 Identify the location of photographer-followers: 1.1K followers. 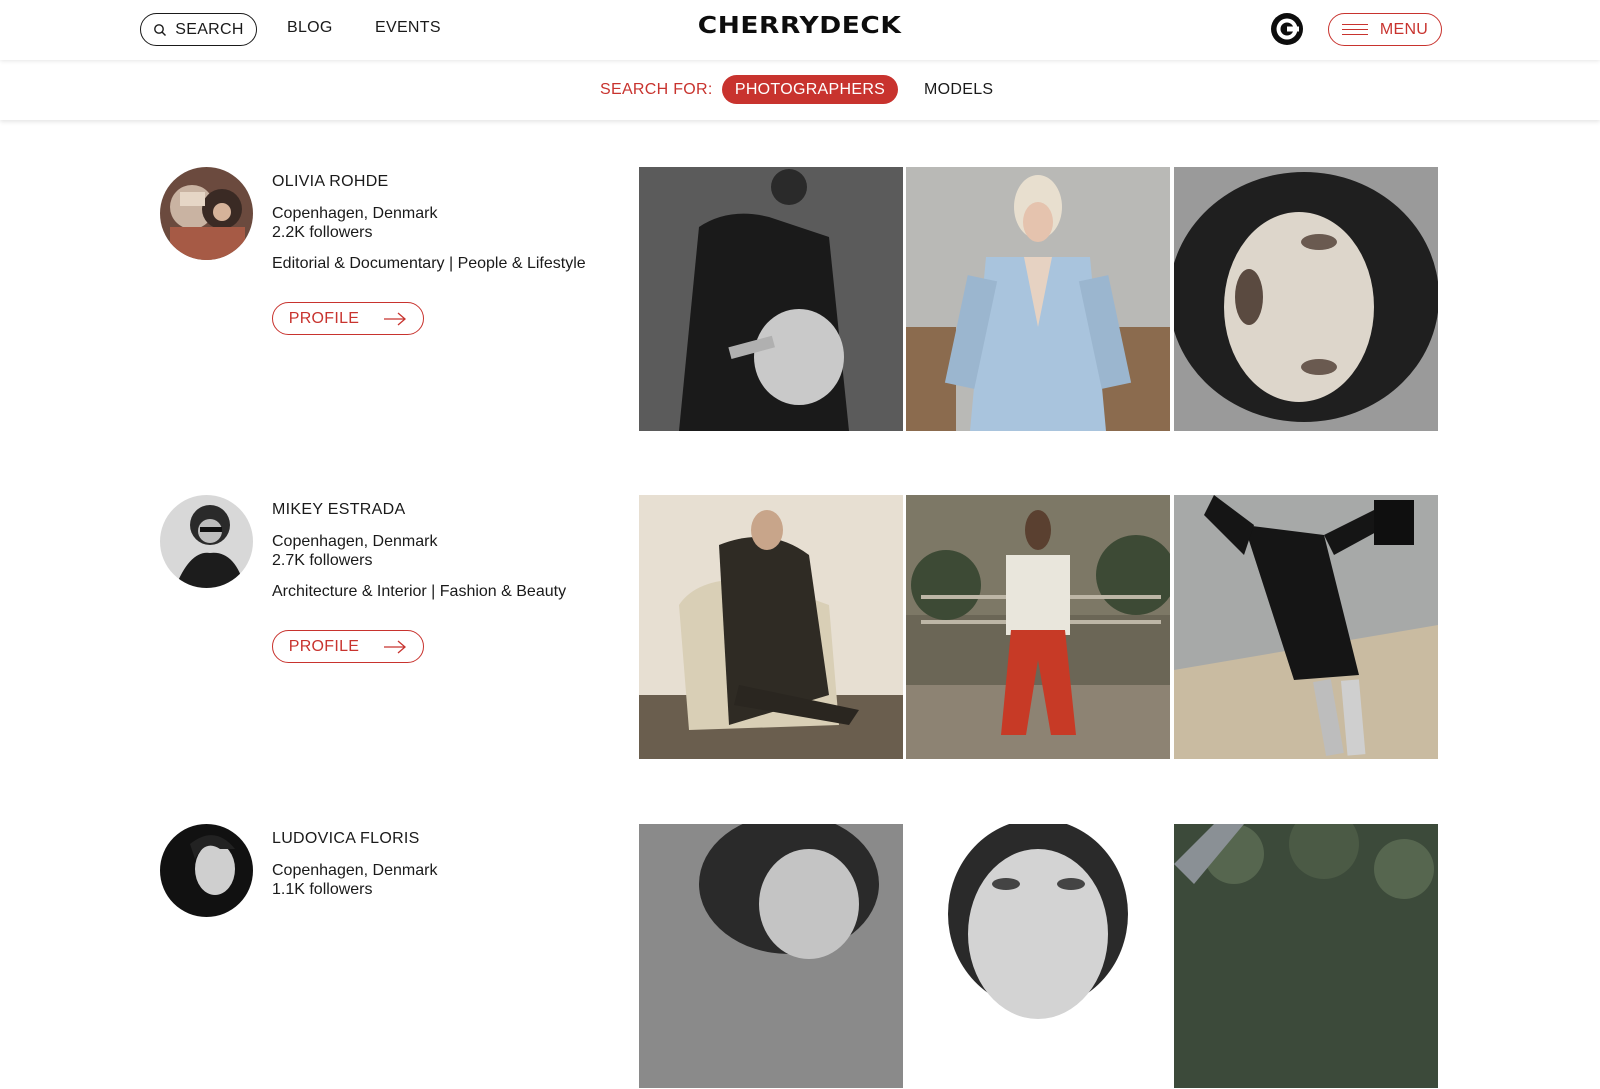
(322, 889).